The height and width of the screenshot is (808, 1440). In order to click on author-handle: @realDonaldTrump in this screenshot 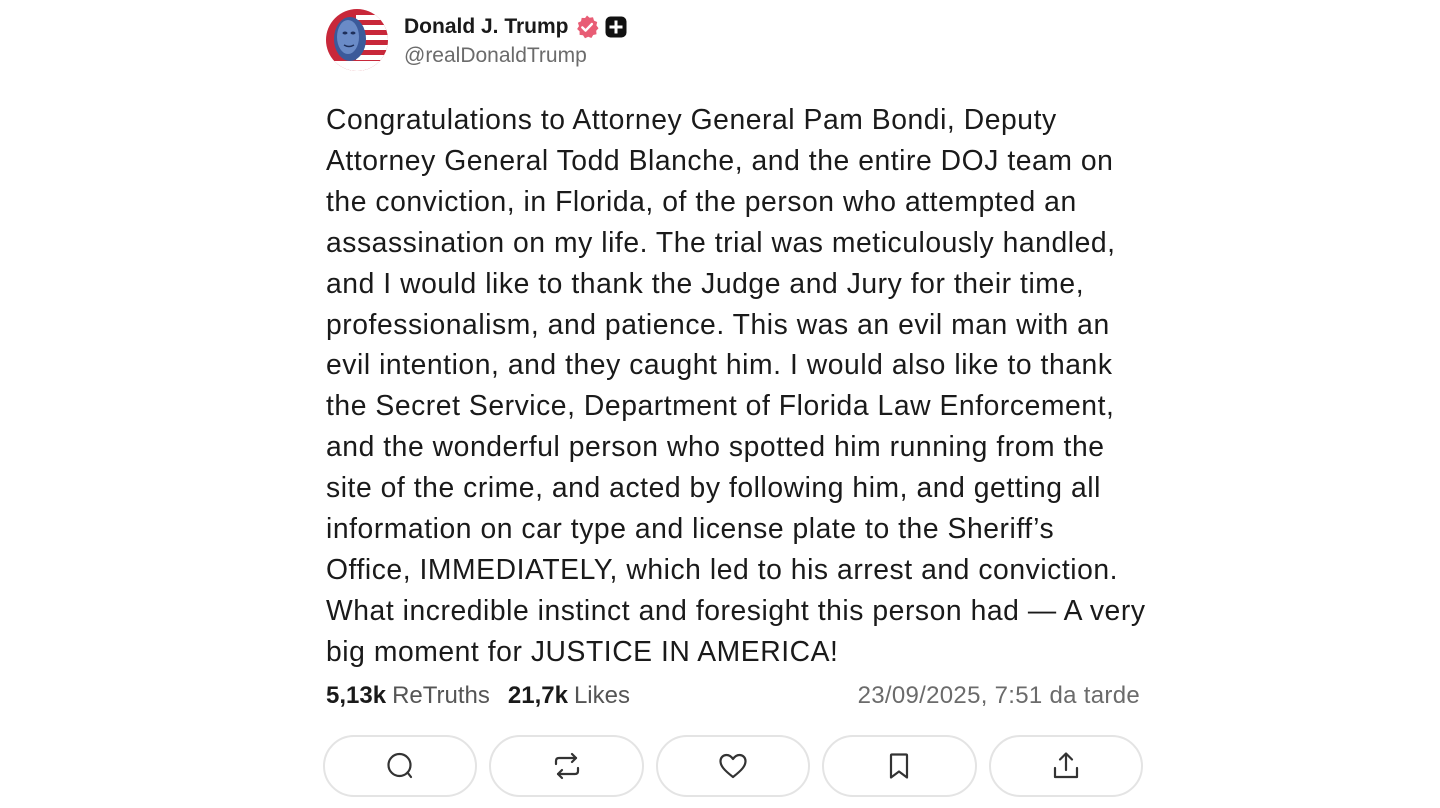, I will do `click(515, 56)`.